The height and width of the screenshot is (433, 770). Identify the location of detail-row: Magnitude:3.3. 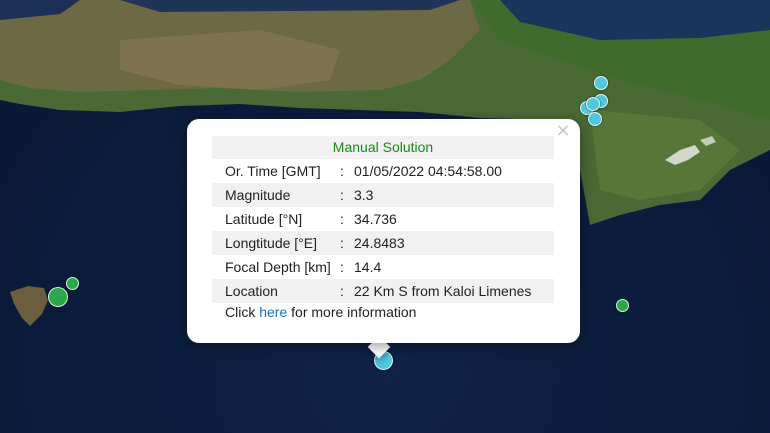
(383, 195).